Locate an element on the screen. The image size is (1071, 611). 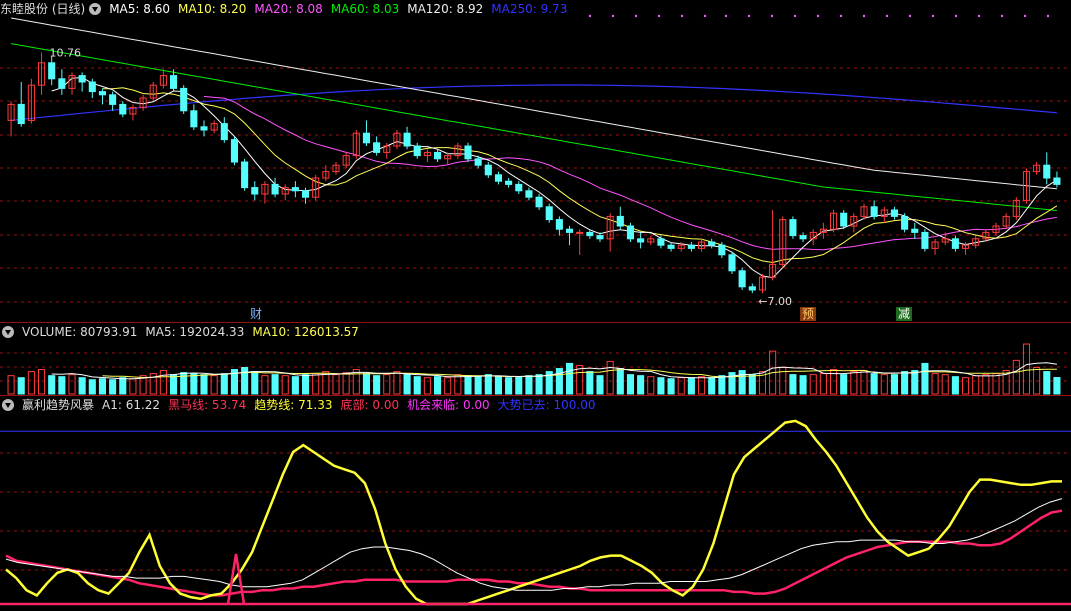
stock-title: 东睦股份 (日线) is located at coordinates (42, 9).